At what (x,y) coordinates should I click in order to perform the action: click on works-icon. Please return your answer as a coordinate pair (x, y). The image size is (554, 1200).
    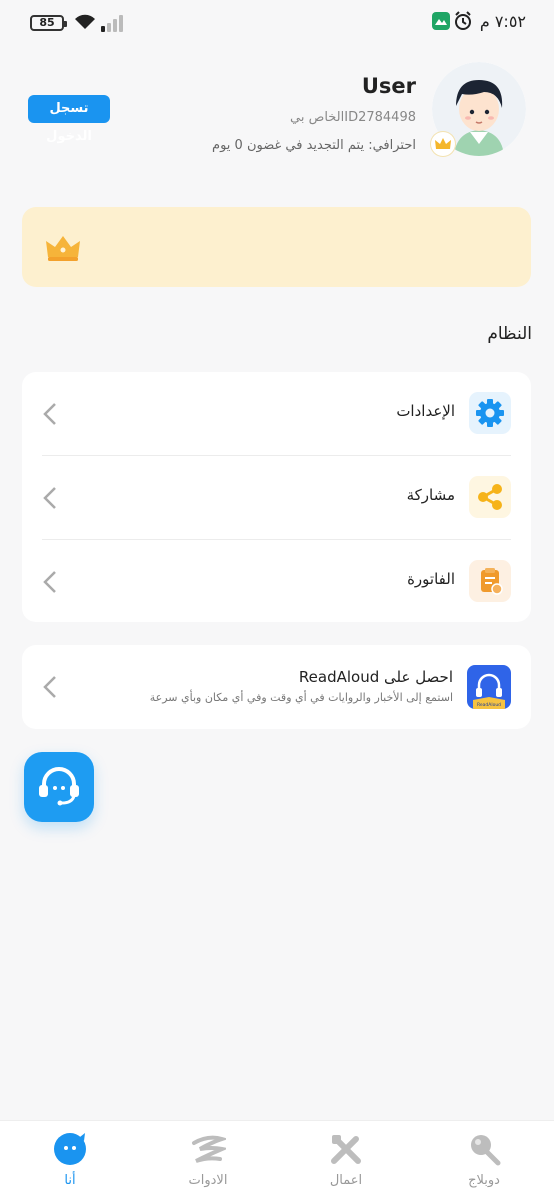
    Looking at the image, I should click on (346, 1149).